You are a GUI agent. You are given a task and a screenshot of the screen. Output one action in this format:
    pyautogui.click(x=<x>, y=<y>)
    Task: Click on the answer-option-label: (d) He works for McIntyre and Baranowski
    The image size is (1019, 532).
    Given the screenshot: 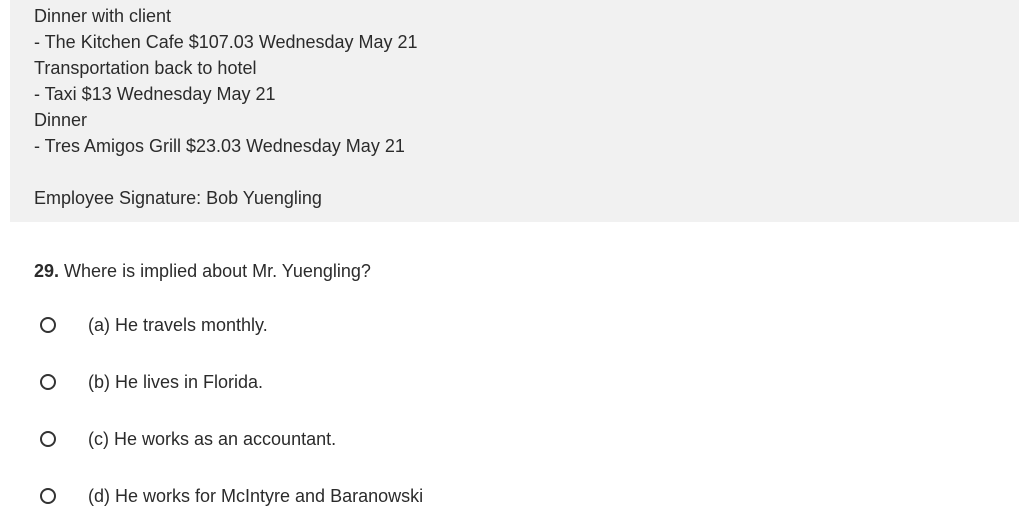 What is the action you would take?
    pyautogui.click(x=255, y=496)
    